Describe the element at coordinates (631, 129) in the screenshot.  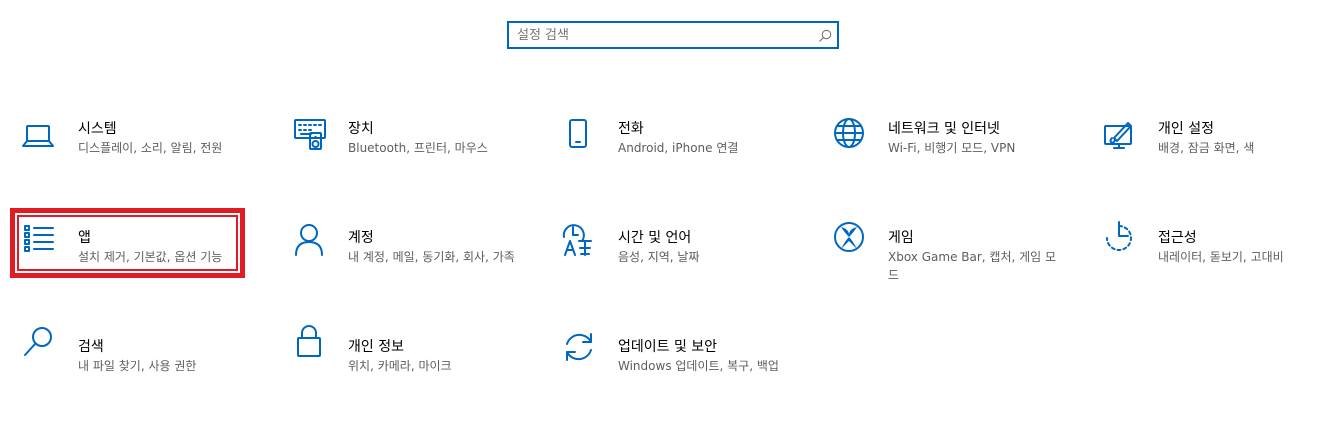
I see `tile-title: 전화` at that location.